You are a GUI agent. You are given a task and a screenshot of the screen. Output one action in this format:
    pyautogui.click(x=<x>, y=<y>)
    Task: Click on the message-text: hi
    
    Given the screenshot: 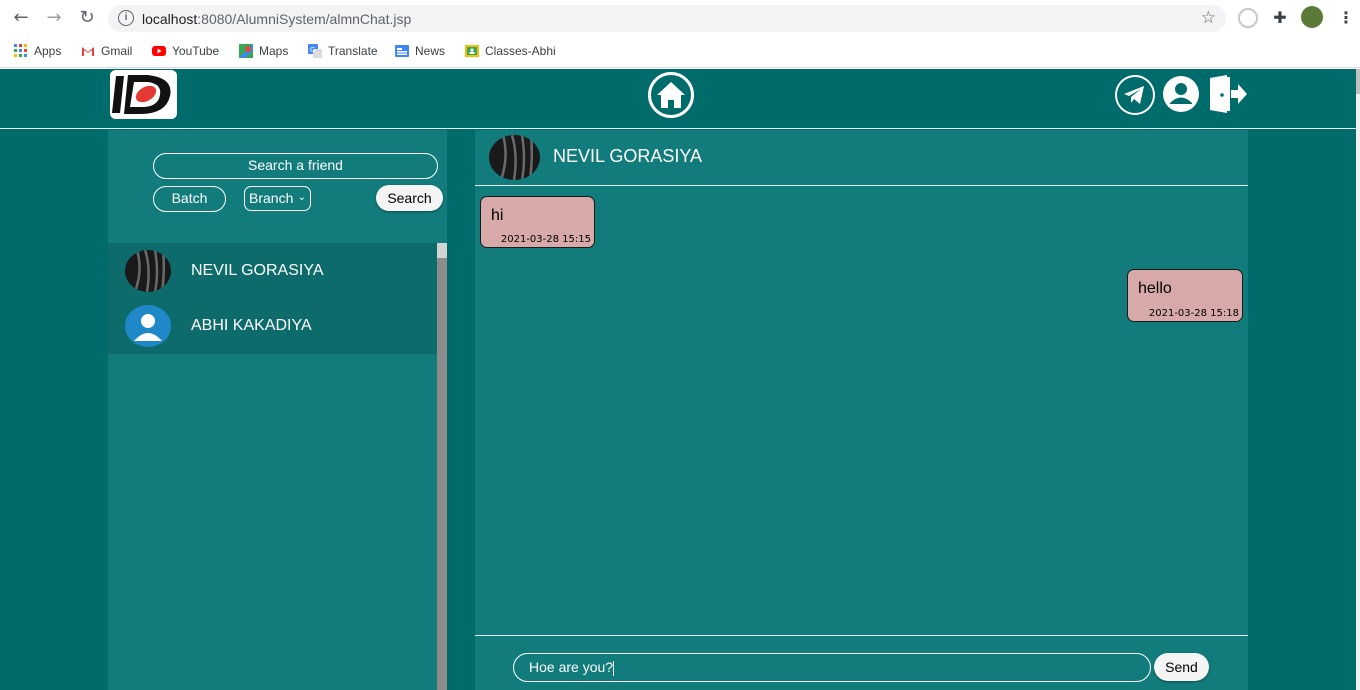 What is the action you would take?
    pyautogui.click(x=497, y=215)
    